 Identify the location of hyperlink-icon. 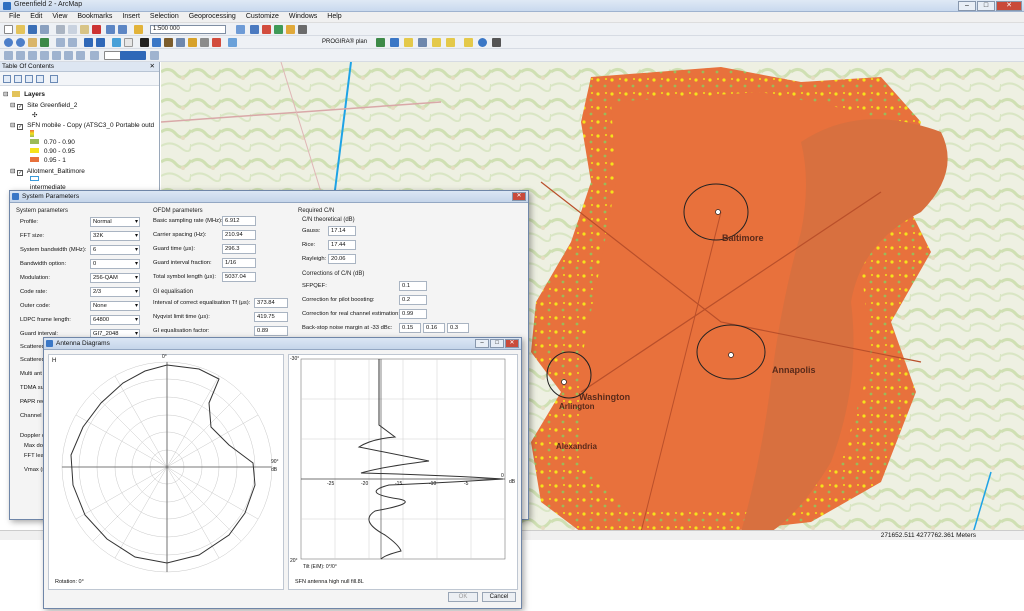
(192, 42).